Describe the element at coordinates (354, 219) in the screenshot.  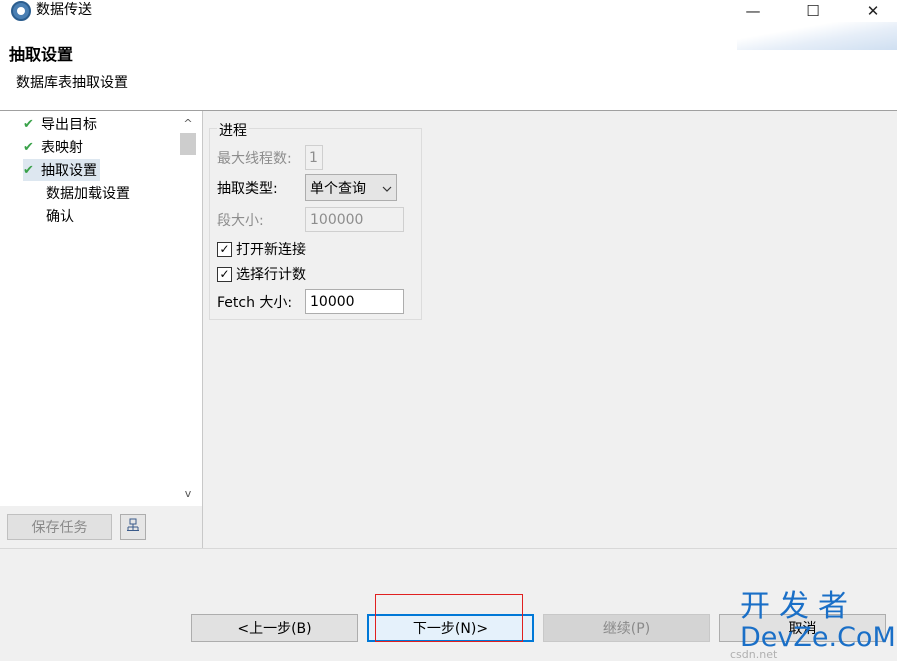
I see `segment-size-field: 100000` at that location.